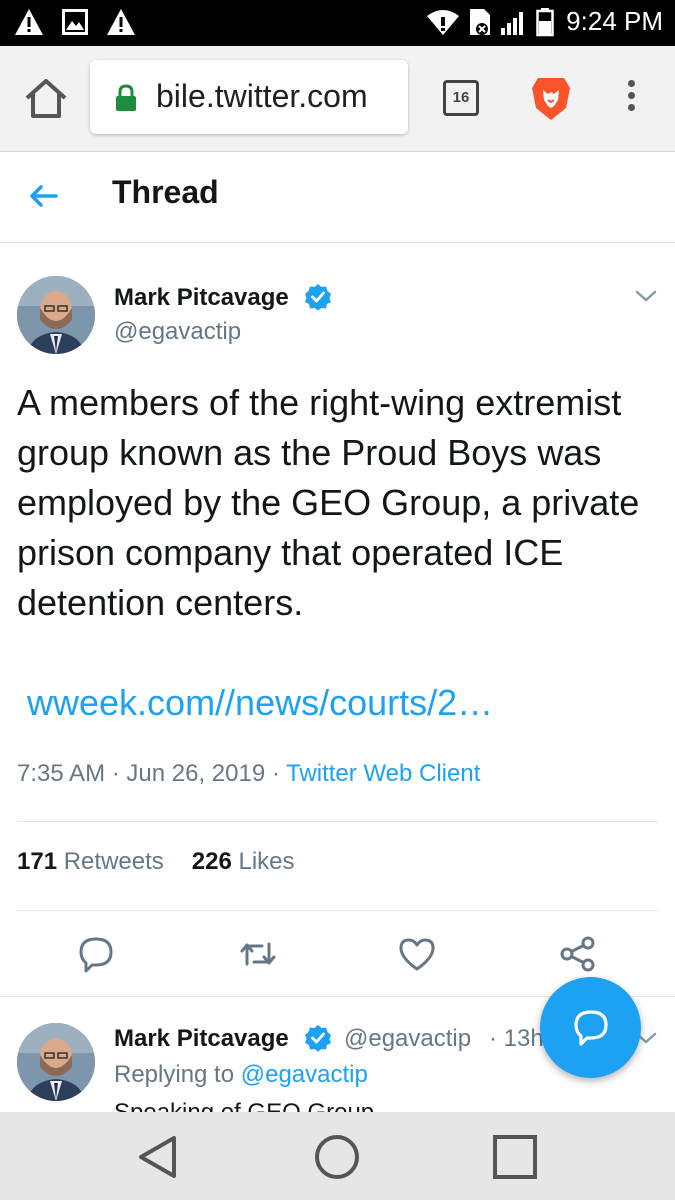 This screenshot has height=1200, width=675. Describe the element at coordinates (258, 954) in the screenshot. I see `retweet-icon` at that location.